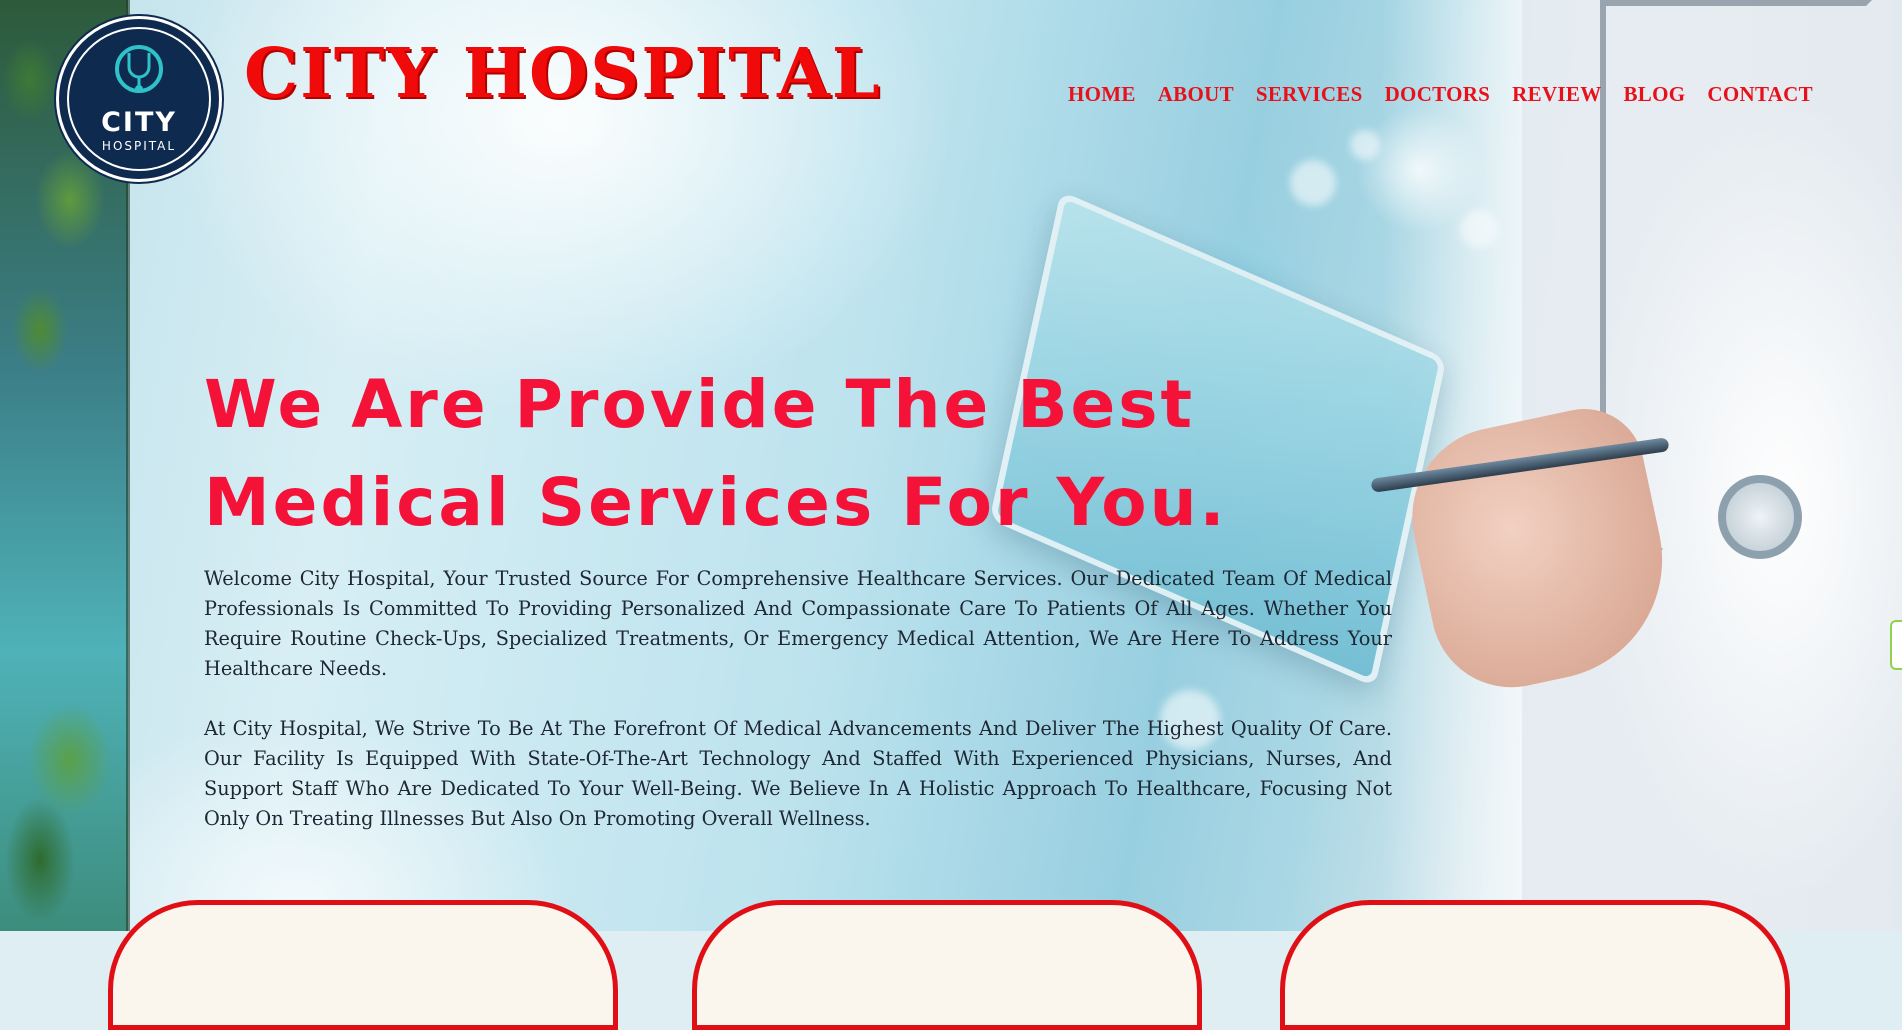 The height and width of the screenshot is (1030, 1902). Describe the element at coordinates (563, 74) in the screenshot. I see `site-title: CITY HOSPITAL` at that location.